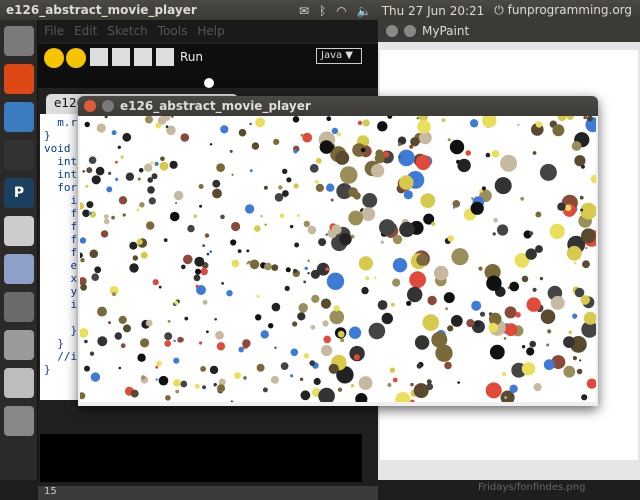 This screenshot has width=640, height=500. I want to click on menu-file: File, so click(54, 31).